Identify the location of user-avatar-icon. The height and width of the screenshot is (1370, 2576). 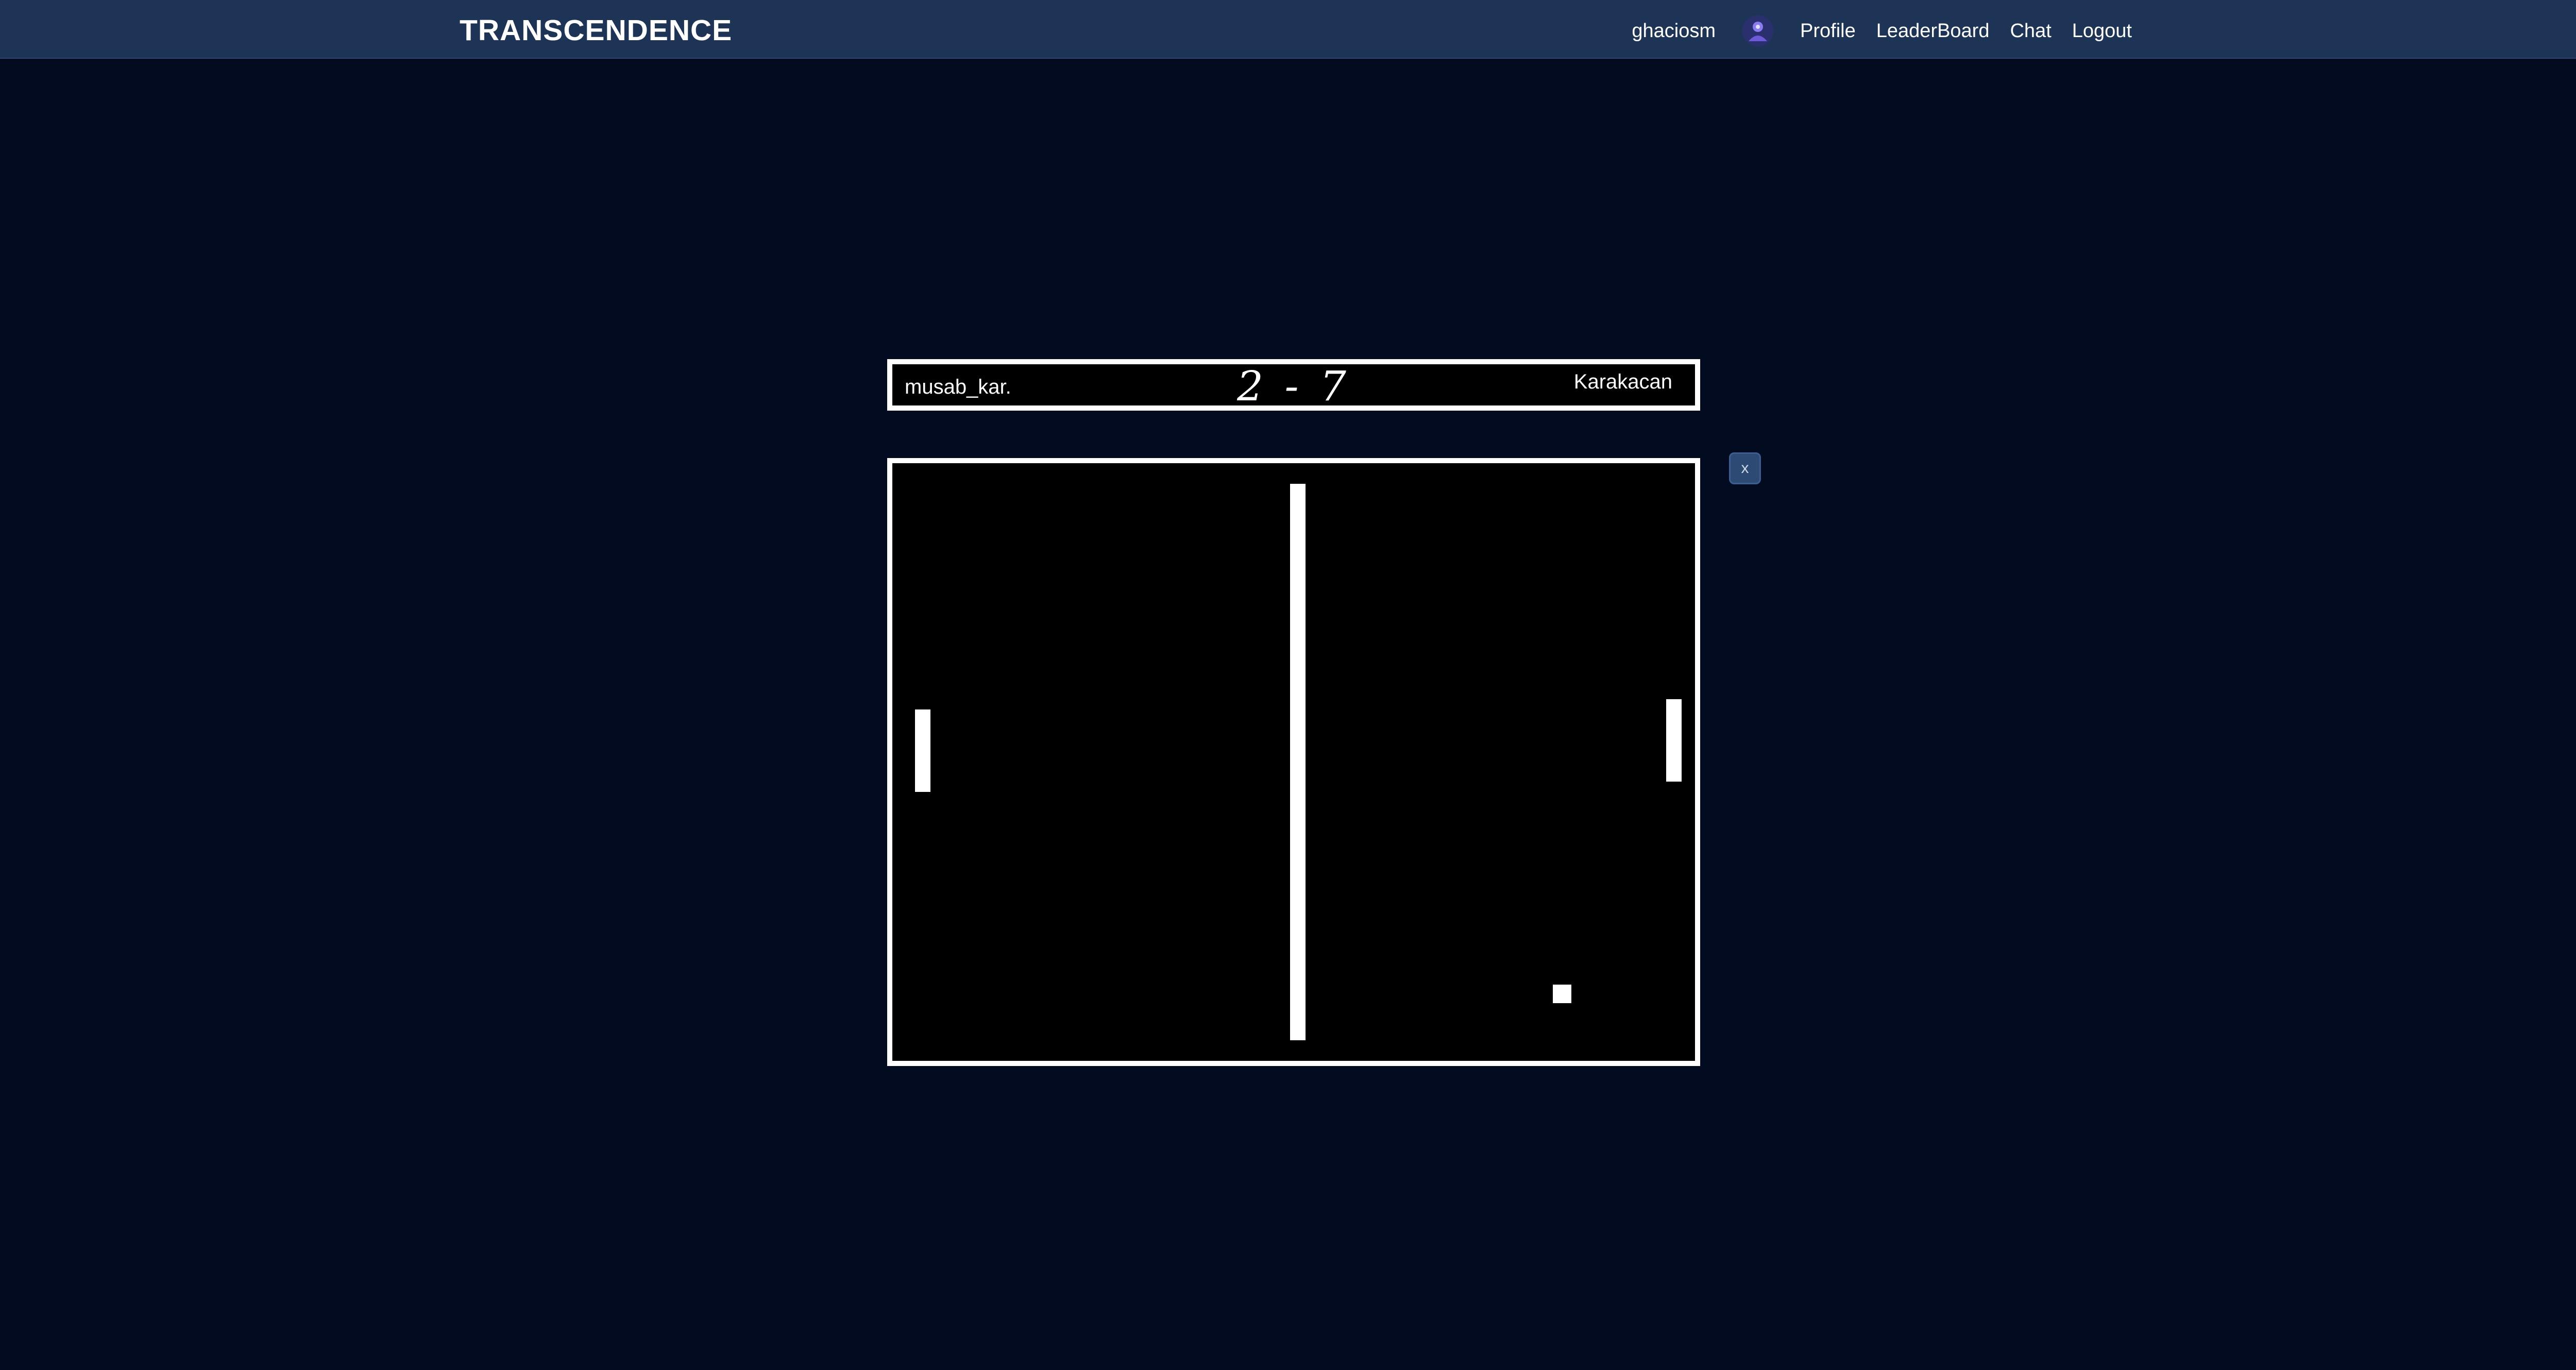
(1758, 30).